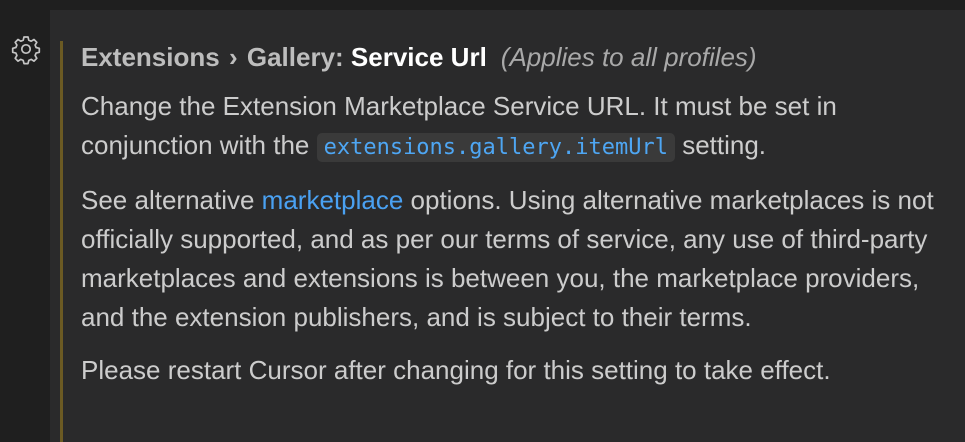 This screenshot has width=965, height=442. What do you see at coordinates (171, 200) in the screenshot?
I see `description-text: See alternative` at bounding box center [171, 200].